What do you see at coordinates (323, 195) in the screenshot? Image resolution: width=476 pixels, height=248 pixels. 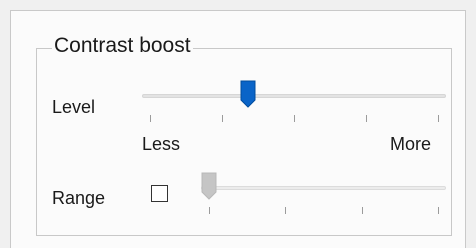 I see `range-slider` at bounding box center [323, 195].